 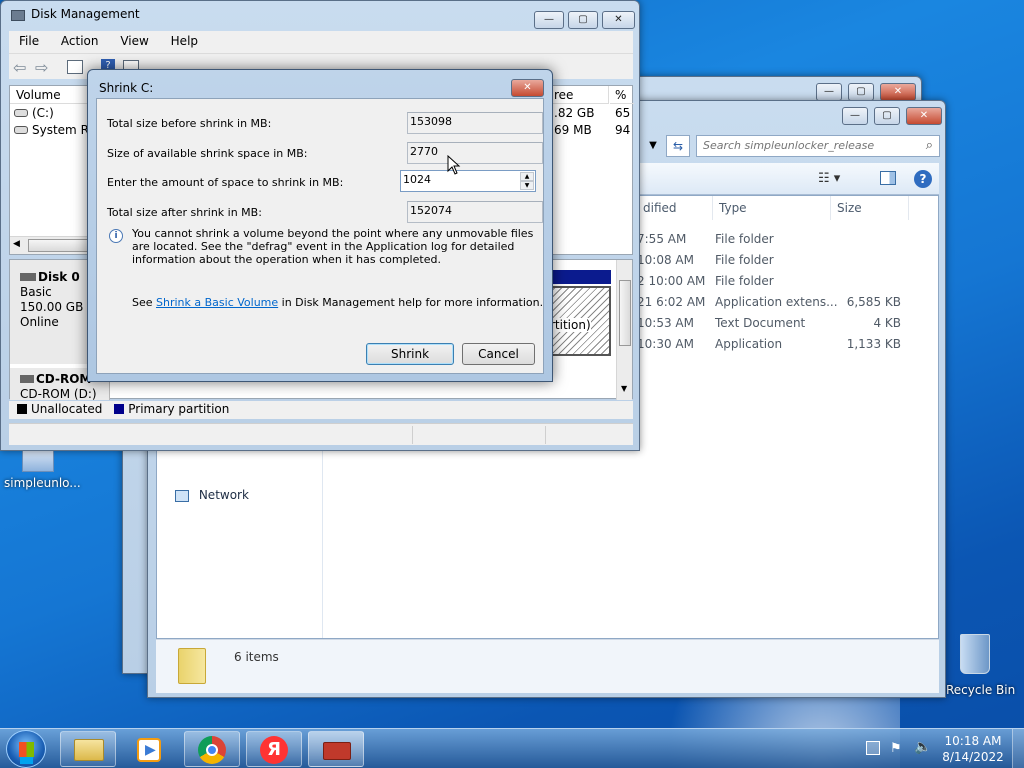 I want to click on search-box: ⌕, so click(x=818, y=146).